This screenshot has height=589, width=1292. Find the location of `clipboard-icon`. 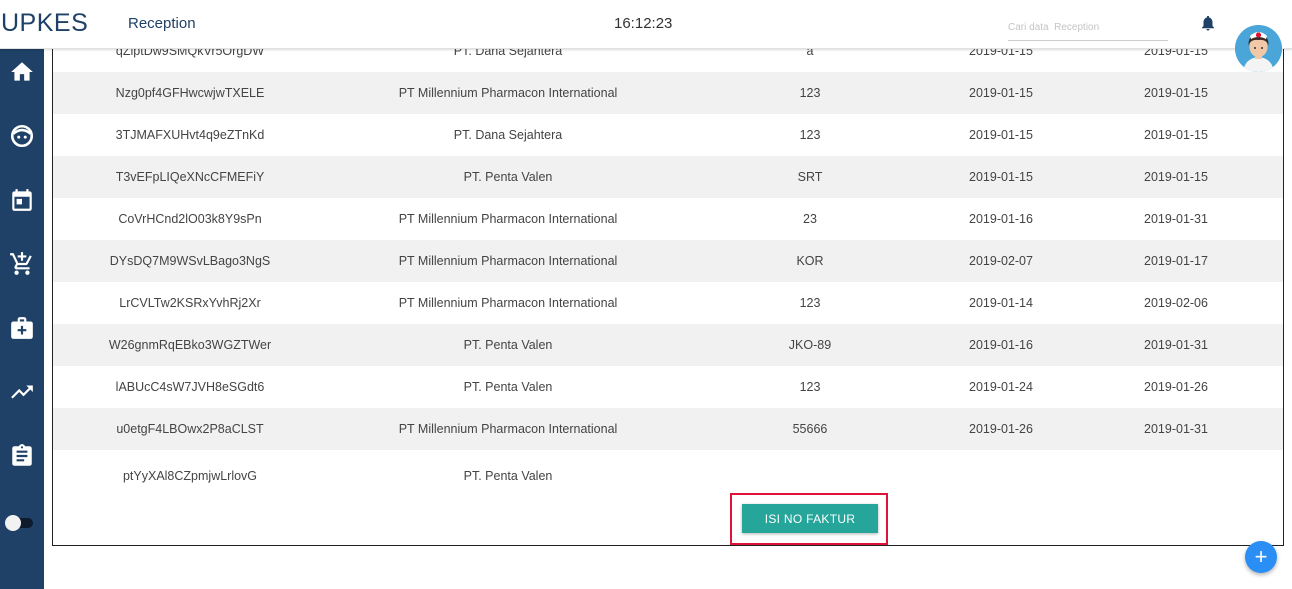

clipboard-icon is located at coordinates (22, 455).